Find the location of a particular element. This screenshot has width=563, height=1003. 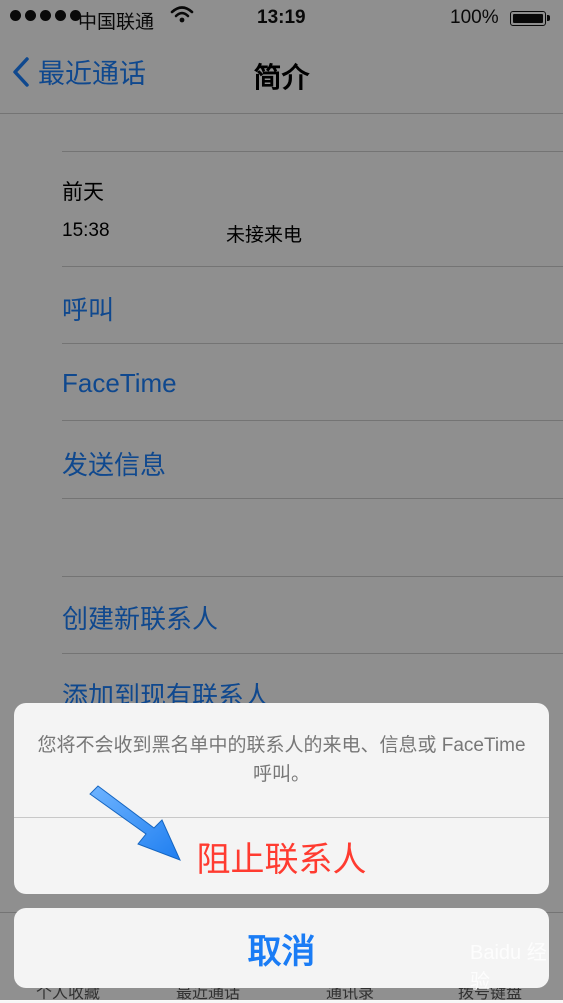

annotation-arrow-icon is located at coordinates (135, 823).